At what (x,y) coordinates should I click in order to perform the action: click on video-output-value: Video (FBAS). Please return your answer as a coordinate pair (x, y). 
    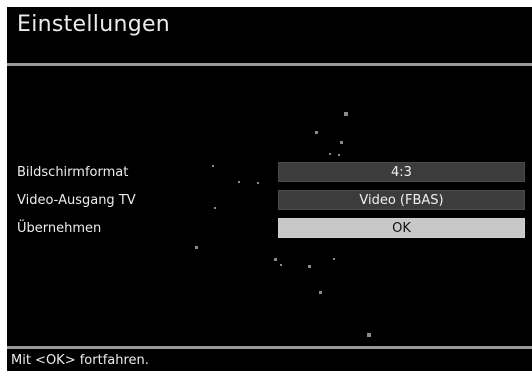
    Looking at the image, I should click on (401, 200).